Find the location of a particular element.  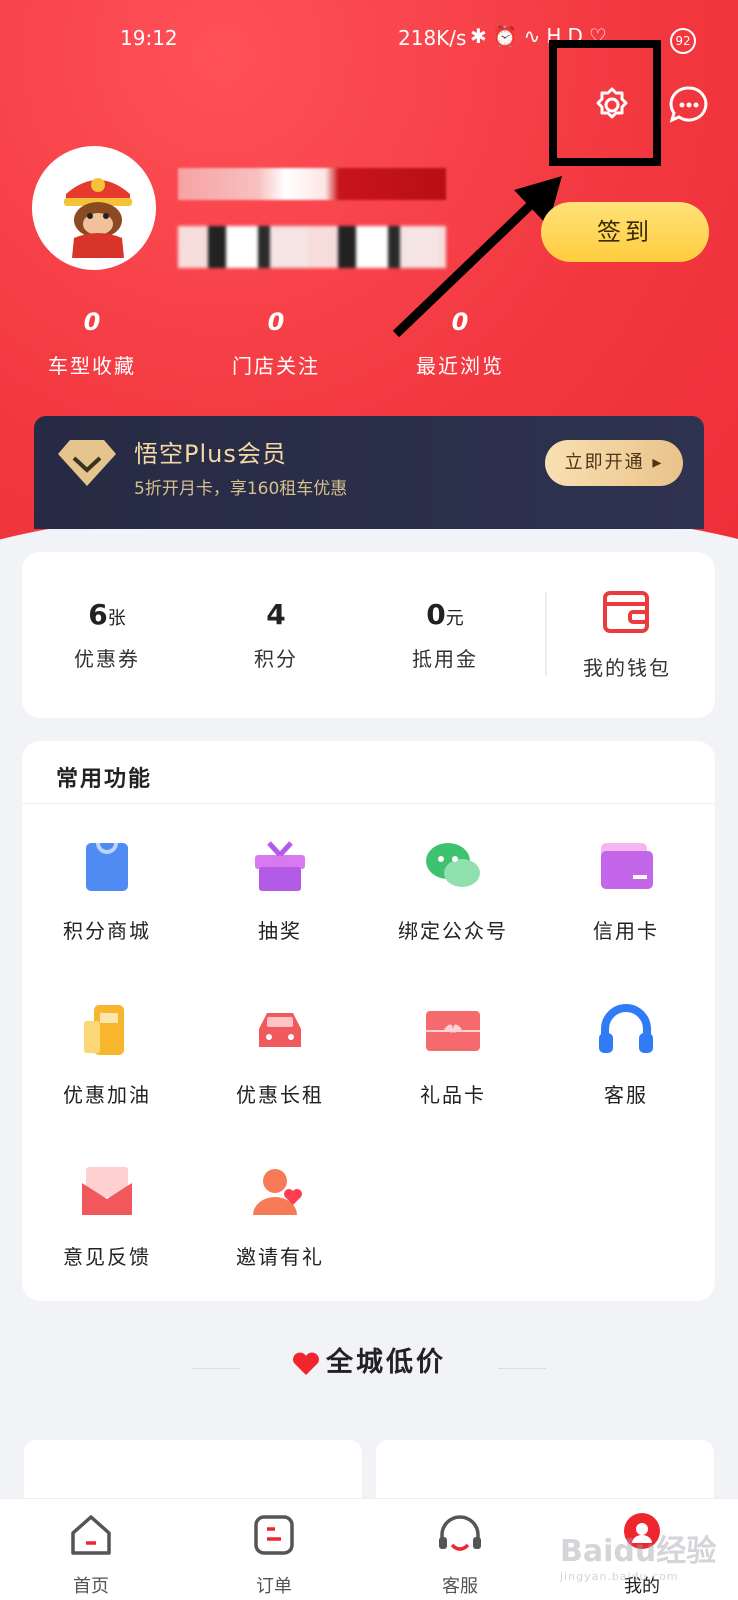

func-gift-card: 礼品卡 is located at coordinates (453, 1053).